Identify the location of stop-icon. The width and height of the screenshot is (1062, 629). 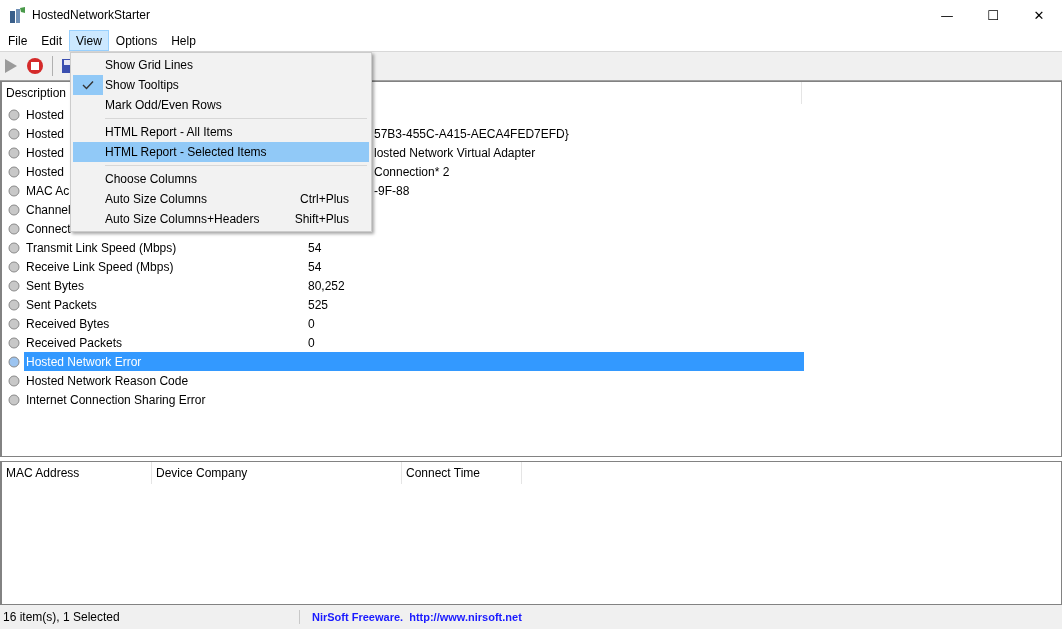
(35, 66).